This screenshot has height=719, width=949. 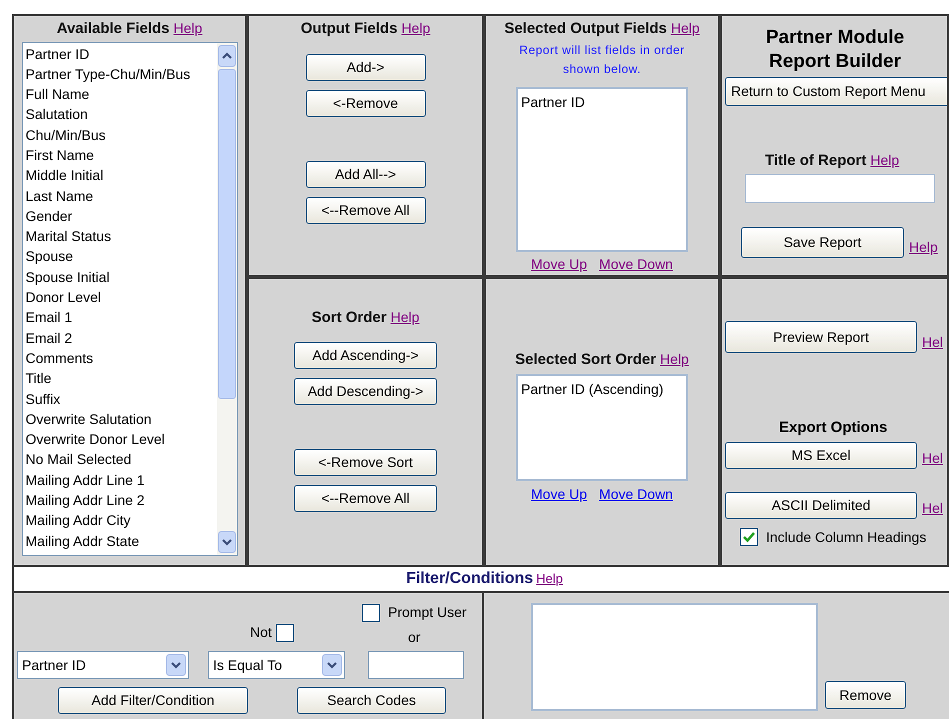 I want to click on list-item: Mailing Addr City, so click(x=121, y=520).